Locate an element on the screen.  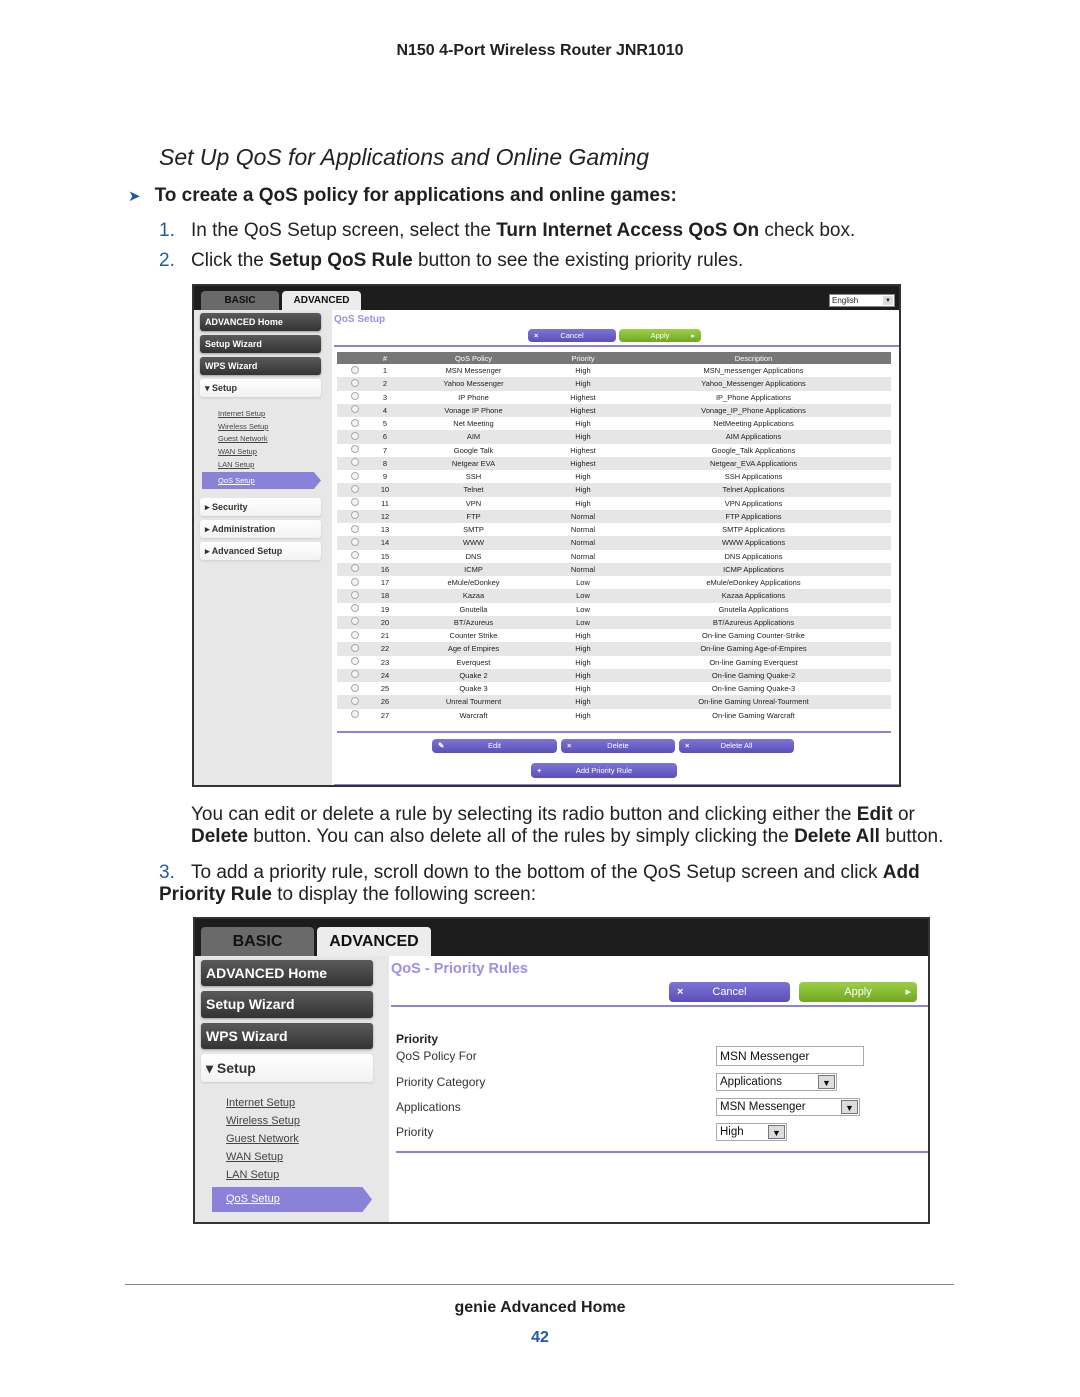
sidebar-administration: ▸ Administration is located at coordinates (260, 529).